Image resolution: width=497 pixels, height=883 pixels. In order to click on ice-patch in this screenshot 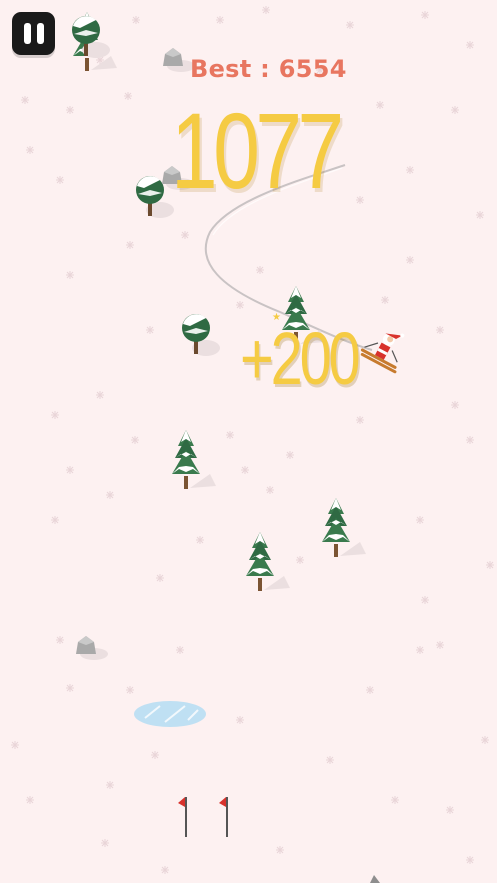, I will do `click(170, 714)`.